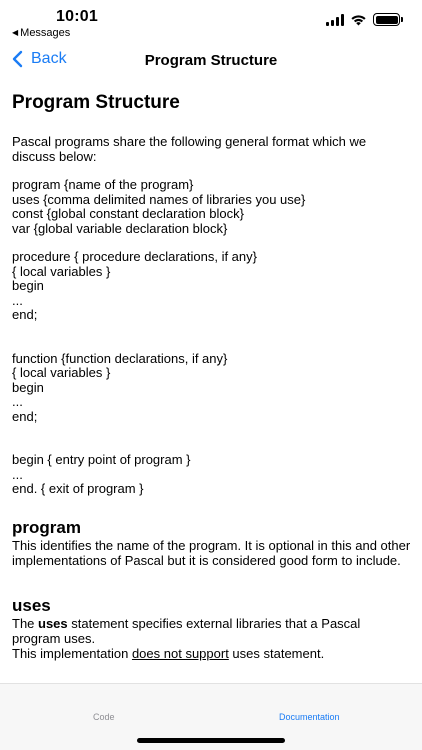  What do you see at coordinates (72, 653) in the screenshot?
I see `support-text-before: This implementation` at bounding box center [72, 653].